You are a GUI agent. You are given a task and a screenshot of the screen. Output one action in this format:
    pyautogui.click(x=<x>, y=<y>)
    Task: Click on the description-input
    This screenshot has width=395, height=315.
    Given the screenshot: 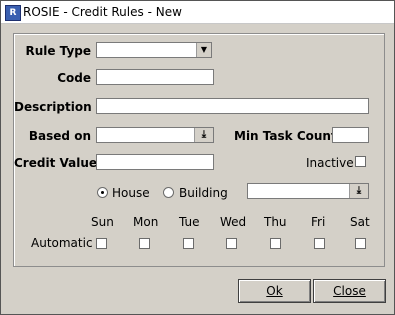 What is the action you would take?
    pyautogui.click(x=232, y=106)
    